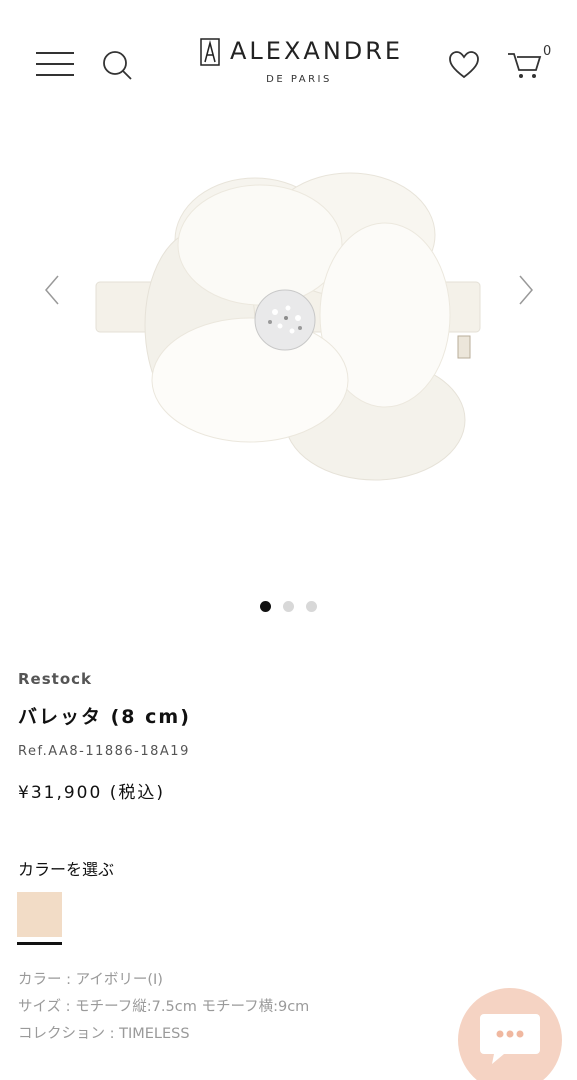 The height and width of the screenshot is (1080, 577). What do you see at coordinates (117, 65) in the screenshot?
I see `search-icon` at bounding box center [117, 65].